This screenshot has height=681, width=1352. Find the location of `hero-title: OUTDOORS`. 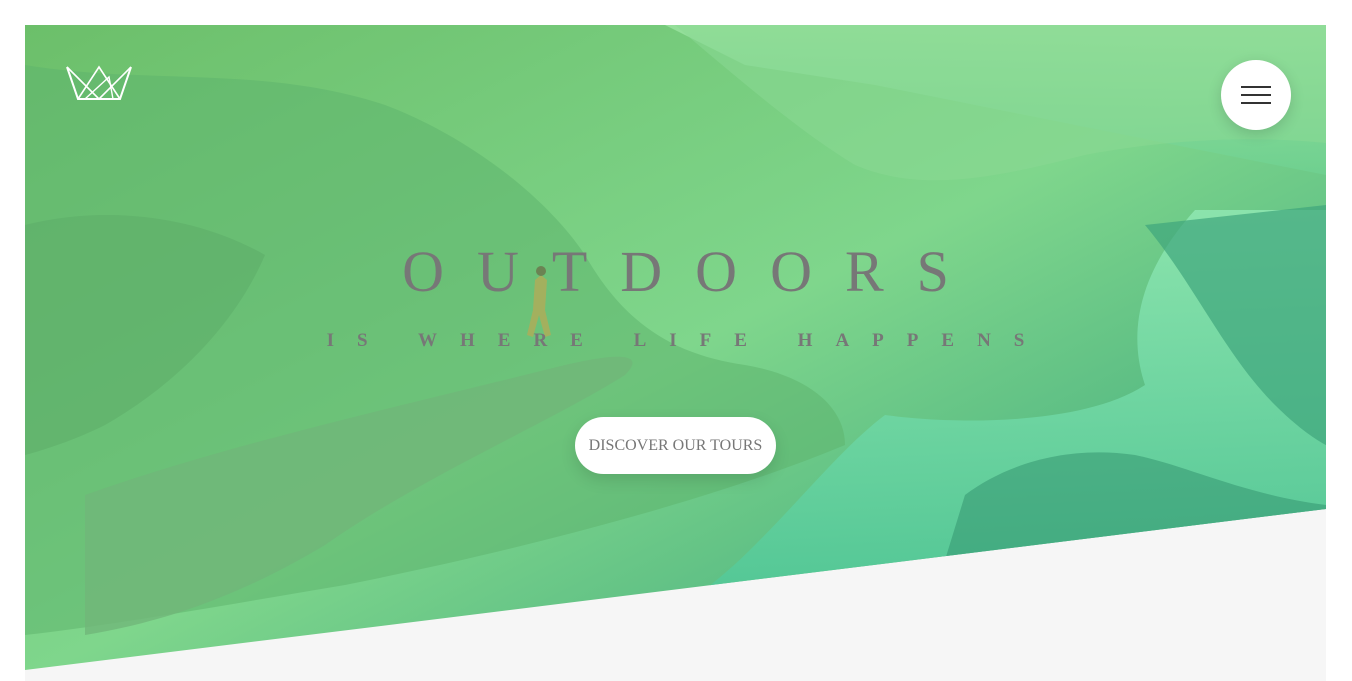

hero-title: OUTDOORS is located at coordinates (692, 271).